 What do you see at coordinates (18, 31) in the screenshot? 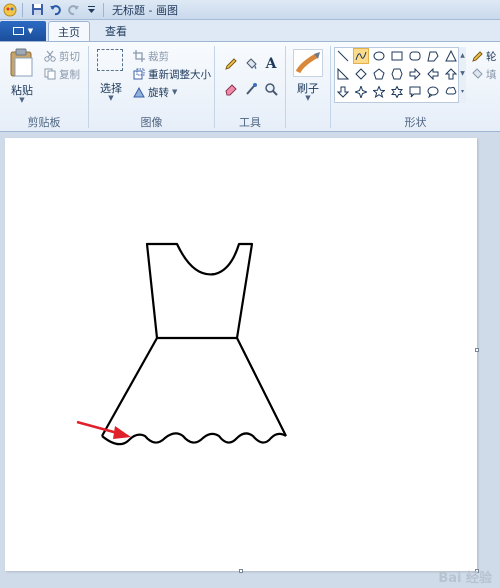
I see `file-menu-icon` at bounding box center [18, 31].